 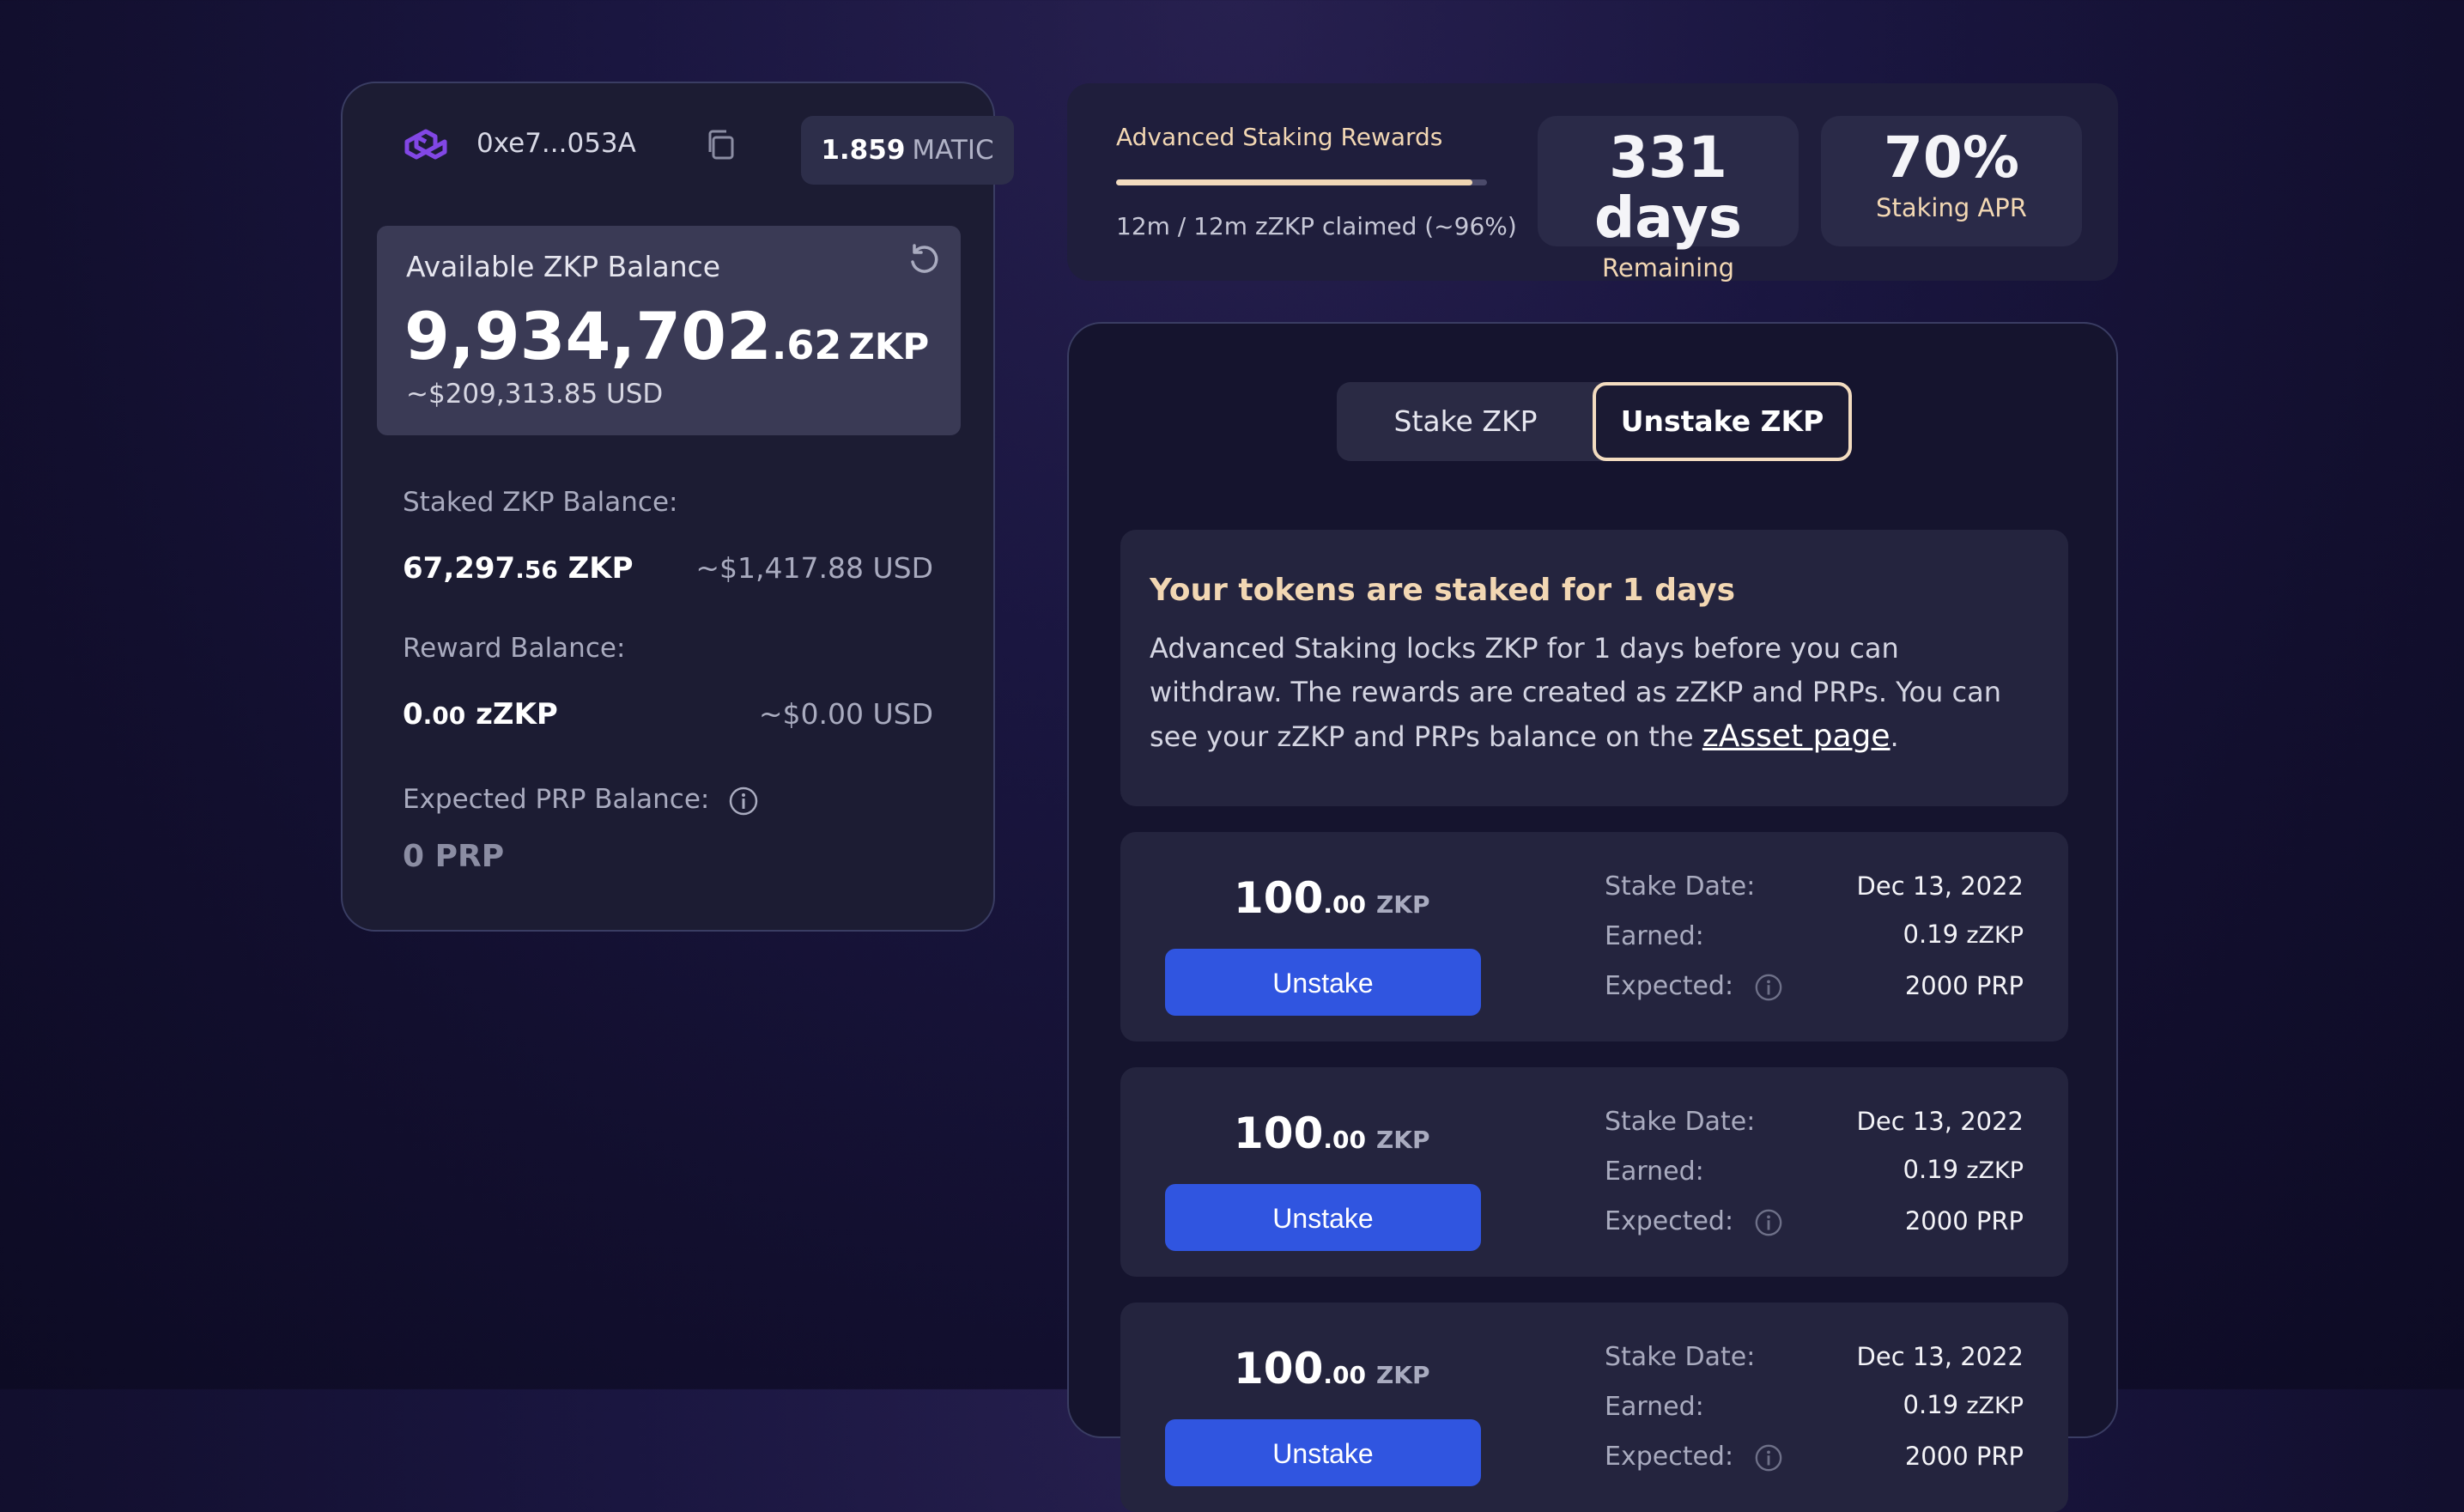 I want to click on remaining-label: Remaining, so click(x=1668, y=267).